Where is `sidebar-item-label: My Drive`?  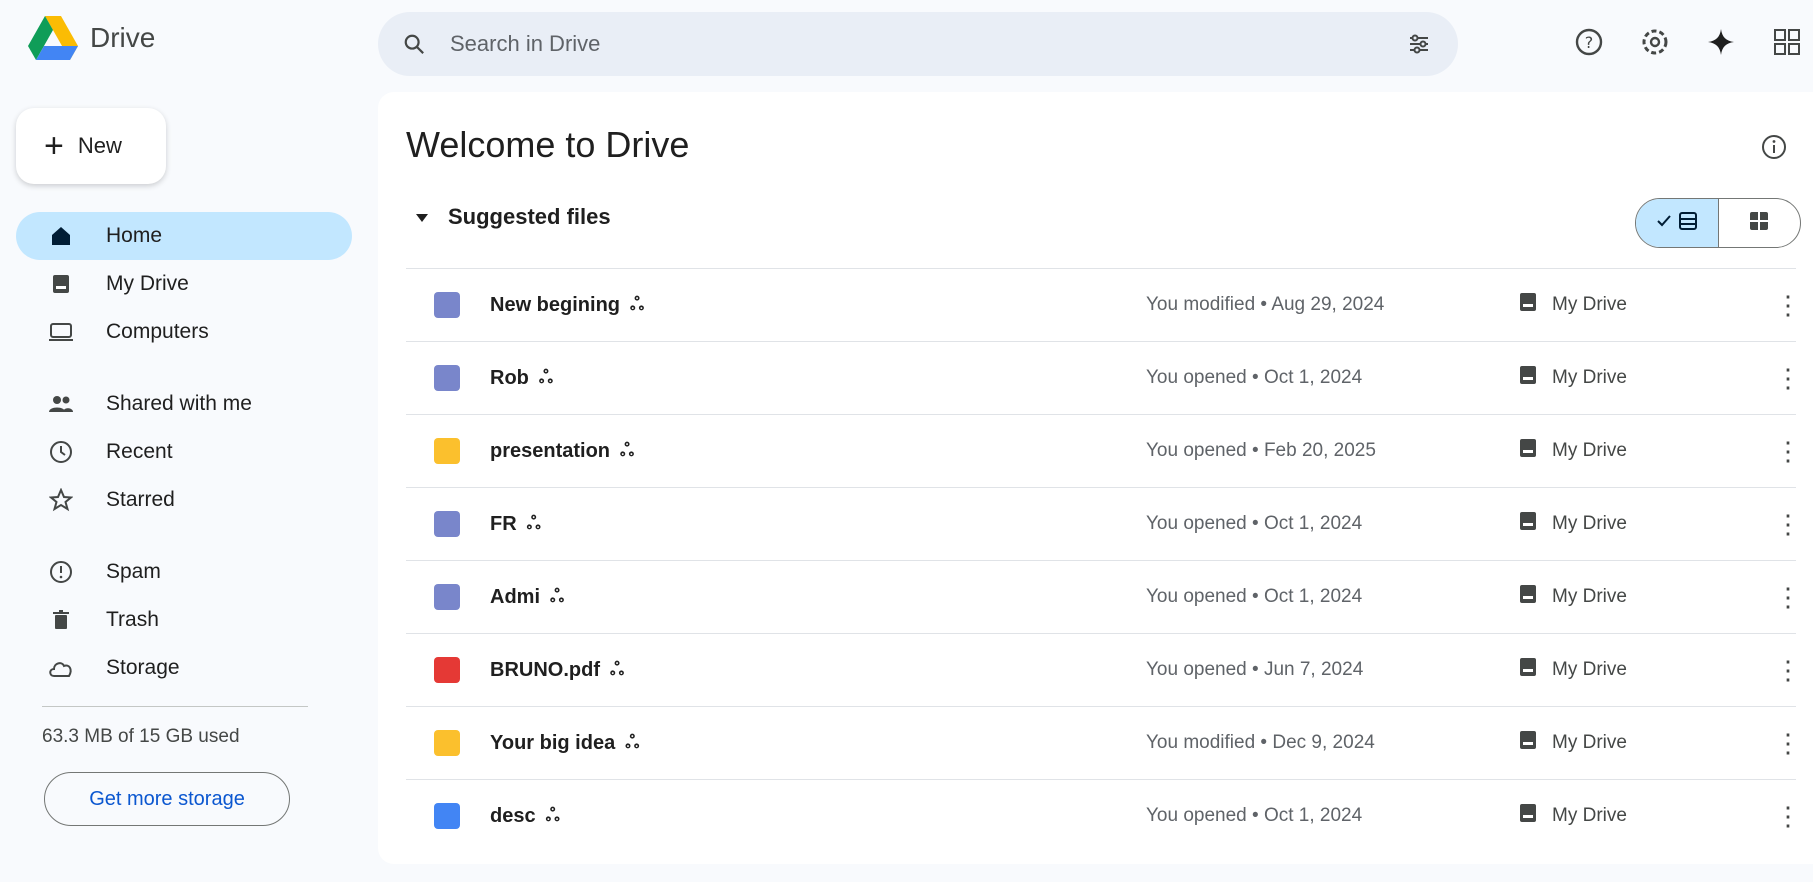 sidebar-item-label: My Drive is located at coordinates (147, 283).